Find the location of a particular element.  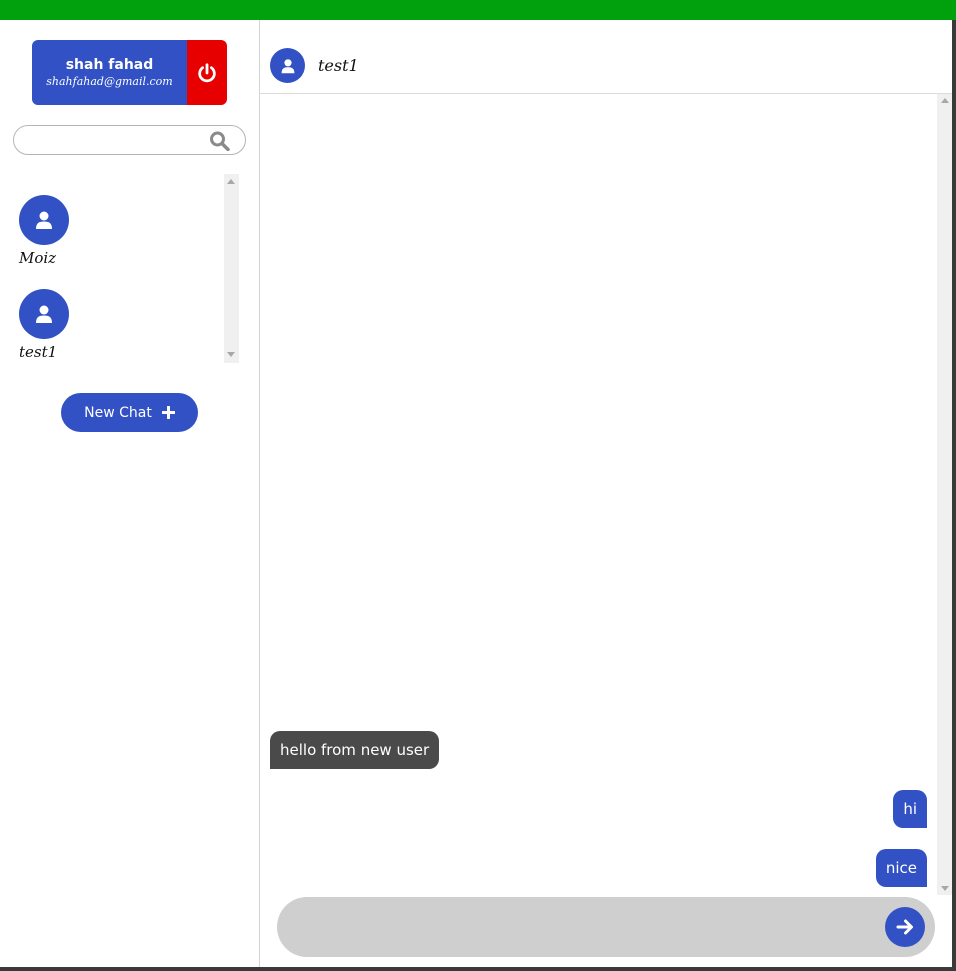

new-chat-label: New Chat is located at coordinates (118, 412).